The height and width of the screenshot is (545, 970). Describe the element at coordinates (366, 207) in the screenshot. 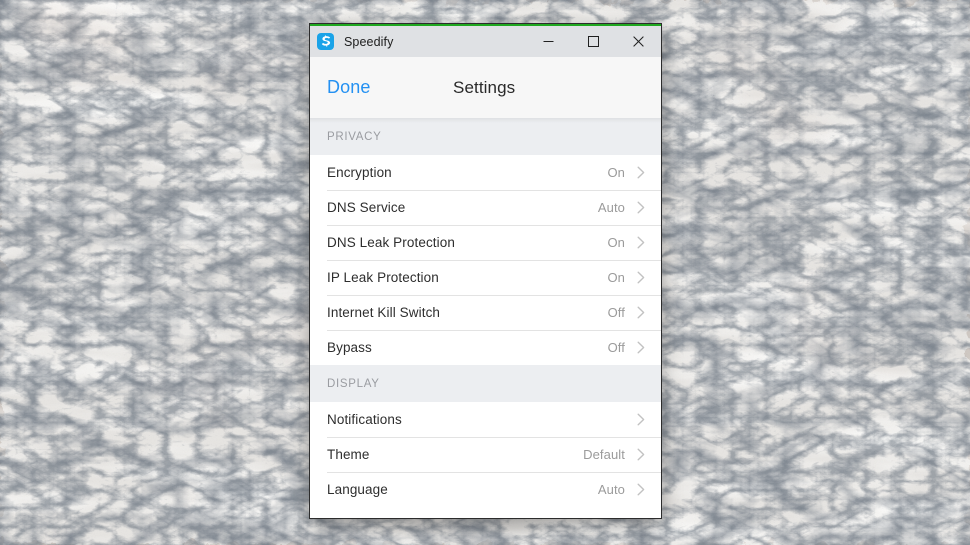

I see `settings-row-label: DNS Service` at that location.